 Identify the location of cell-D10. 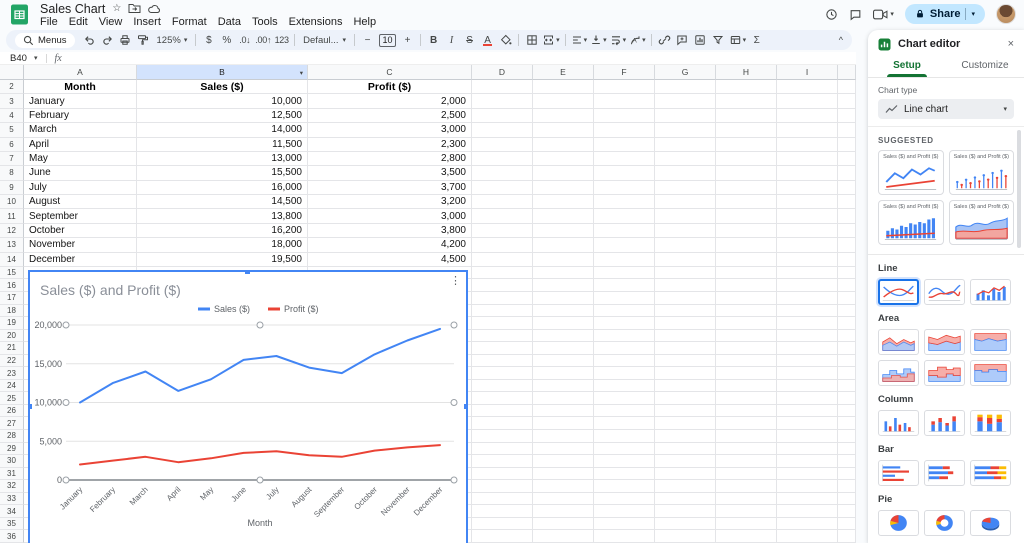
(502, 202).